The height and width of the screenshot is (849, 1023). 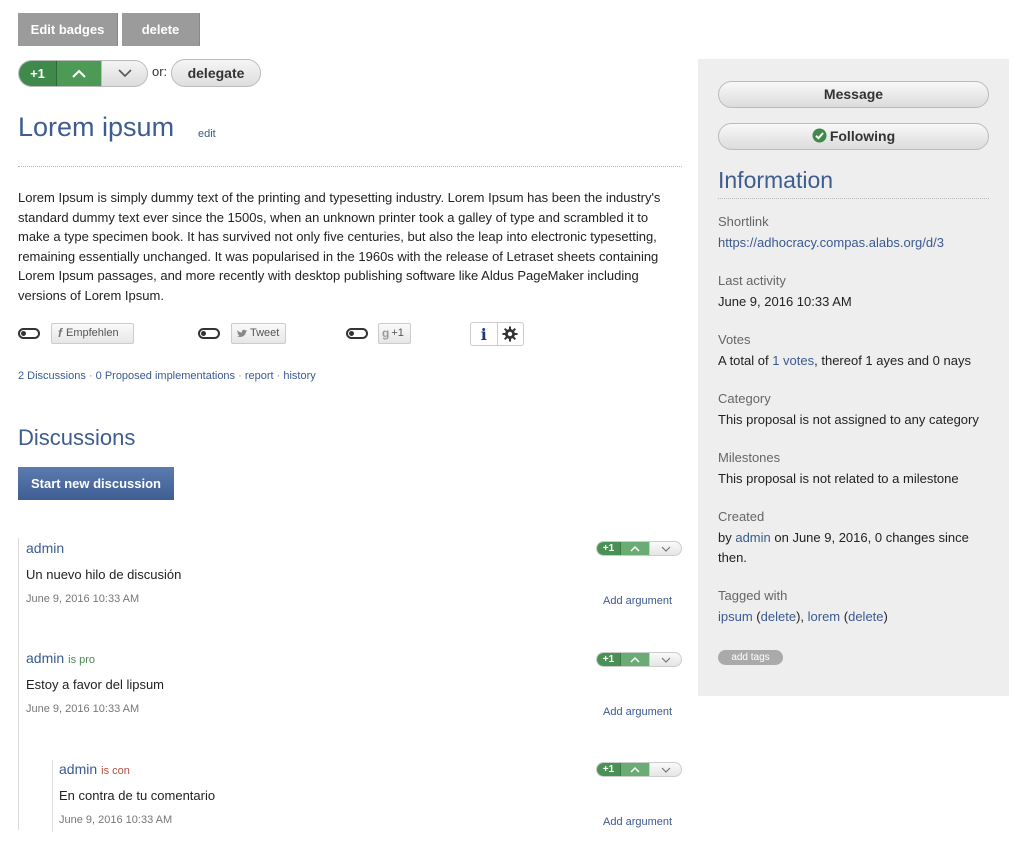 What do you see at coordinates (68, 29) in the screenshot?
I see `edit-badges-button: Edit badges` at bounding box center [68, 29].